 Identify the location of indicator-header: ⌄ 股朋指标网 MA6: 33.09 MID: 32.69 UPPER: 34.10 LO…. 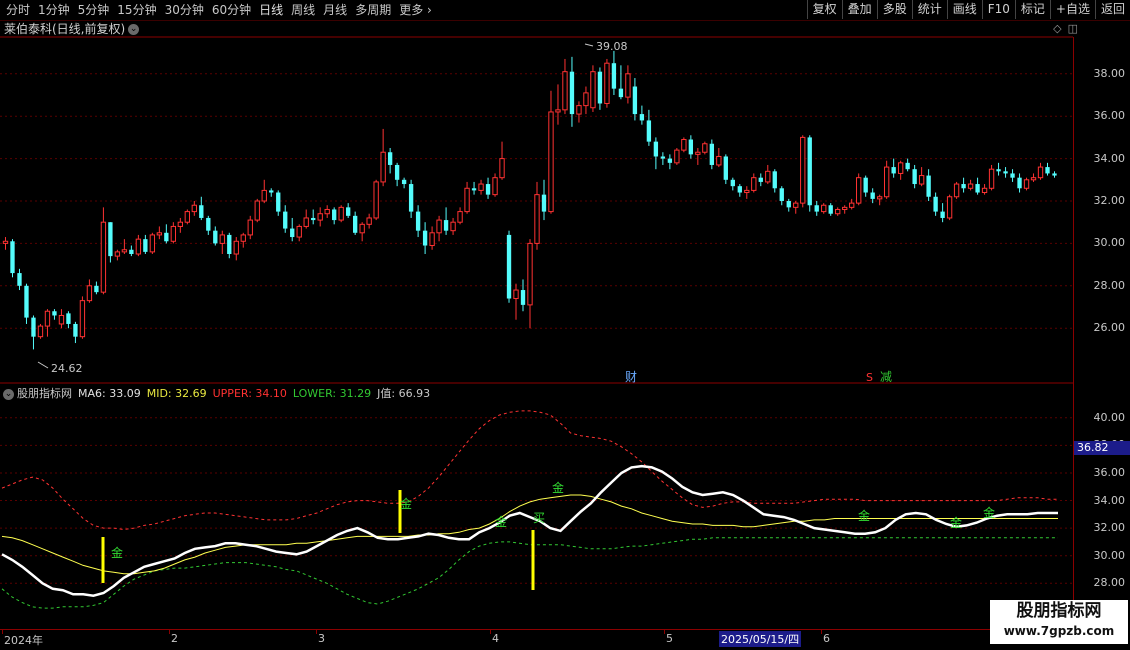
(218, 393).